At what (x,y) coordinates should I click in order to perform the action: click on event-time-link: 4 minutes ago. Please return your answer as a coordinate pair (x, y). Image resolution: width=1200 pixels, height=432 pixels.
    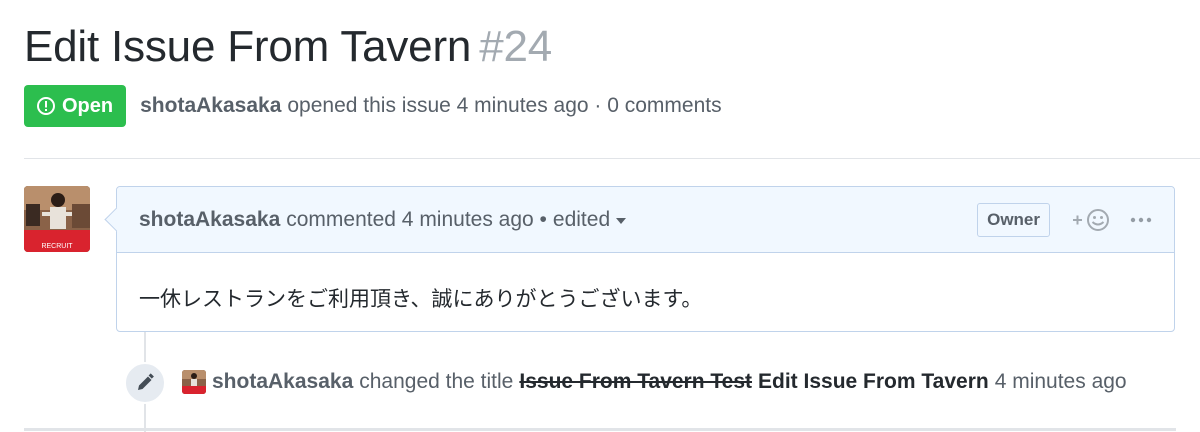
    Looking at the image, I should click on (1061, 382).